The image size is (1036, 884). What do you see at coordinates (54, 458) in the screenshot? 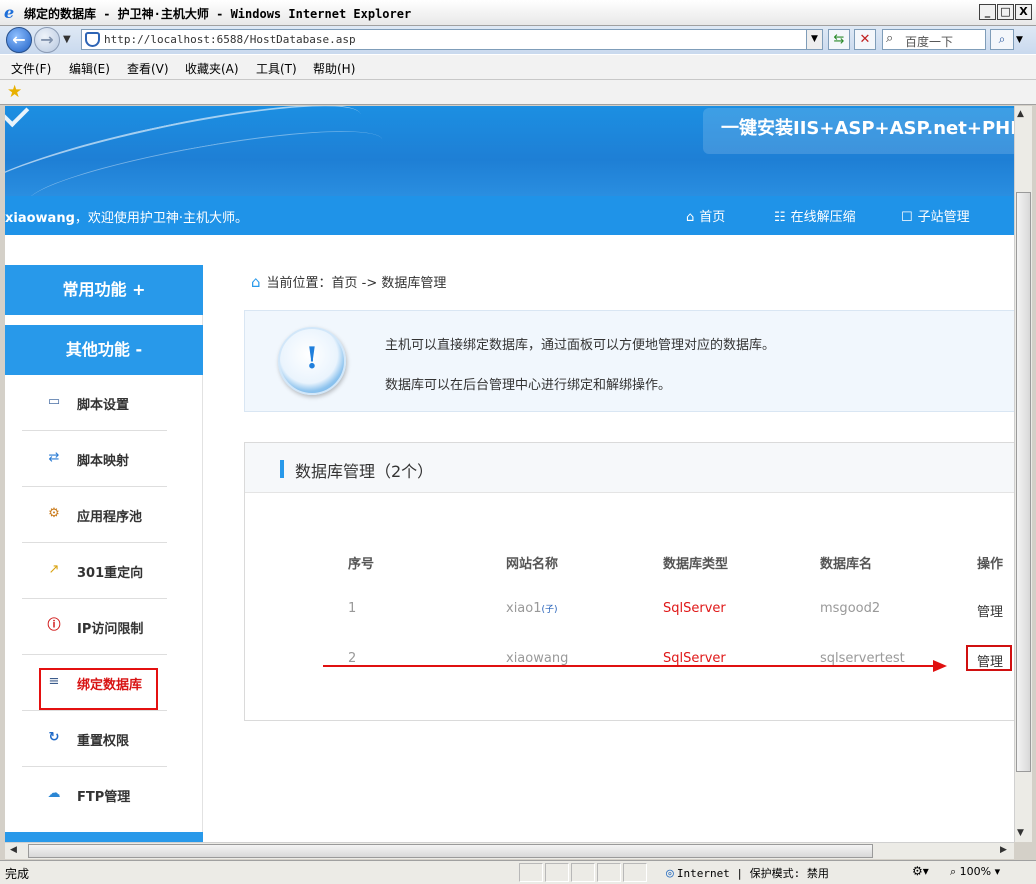
I see `mapping-icon: ⇄` at bounding box center [54, 458].